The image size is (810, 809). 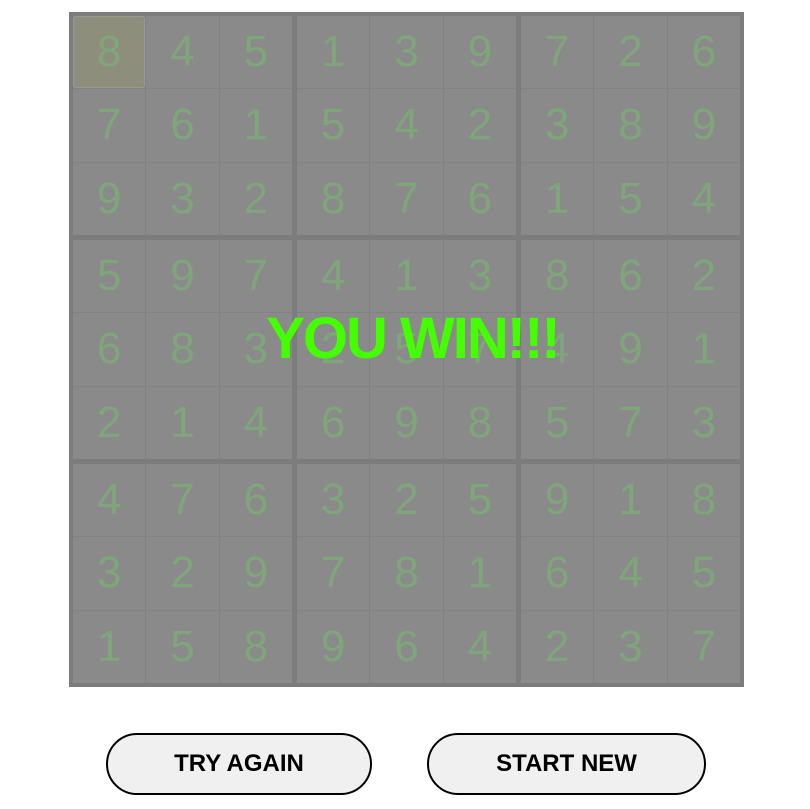 I want to click on try-again-button: TRY AGAIN, so click(x=239, y=764).